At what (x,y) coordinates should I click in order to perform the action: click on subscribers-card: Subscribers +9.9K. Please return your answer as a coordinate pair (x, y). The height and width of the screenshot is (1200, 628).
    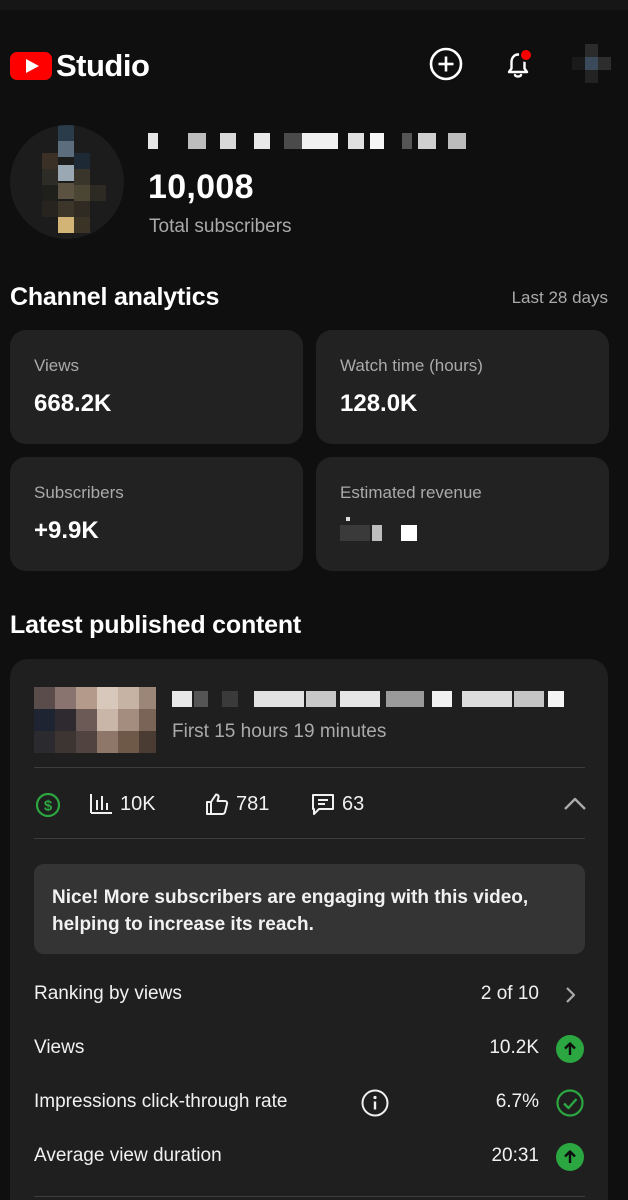
    Looking at the image, I should click on (156, 514).